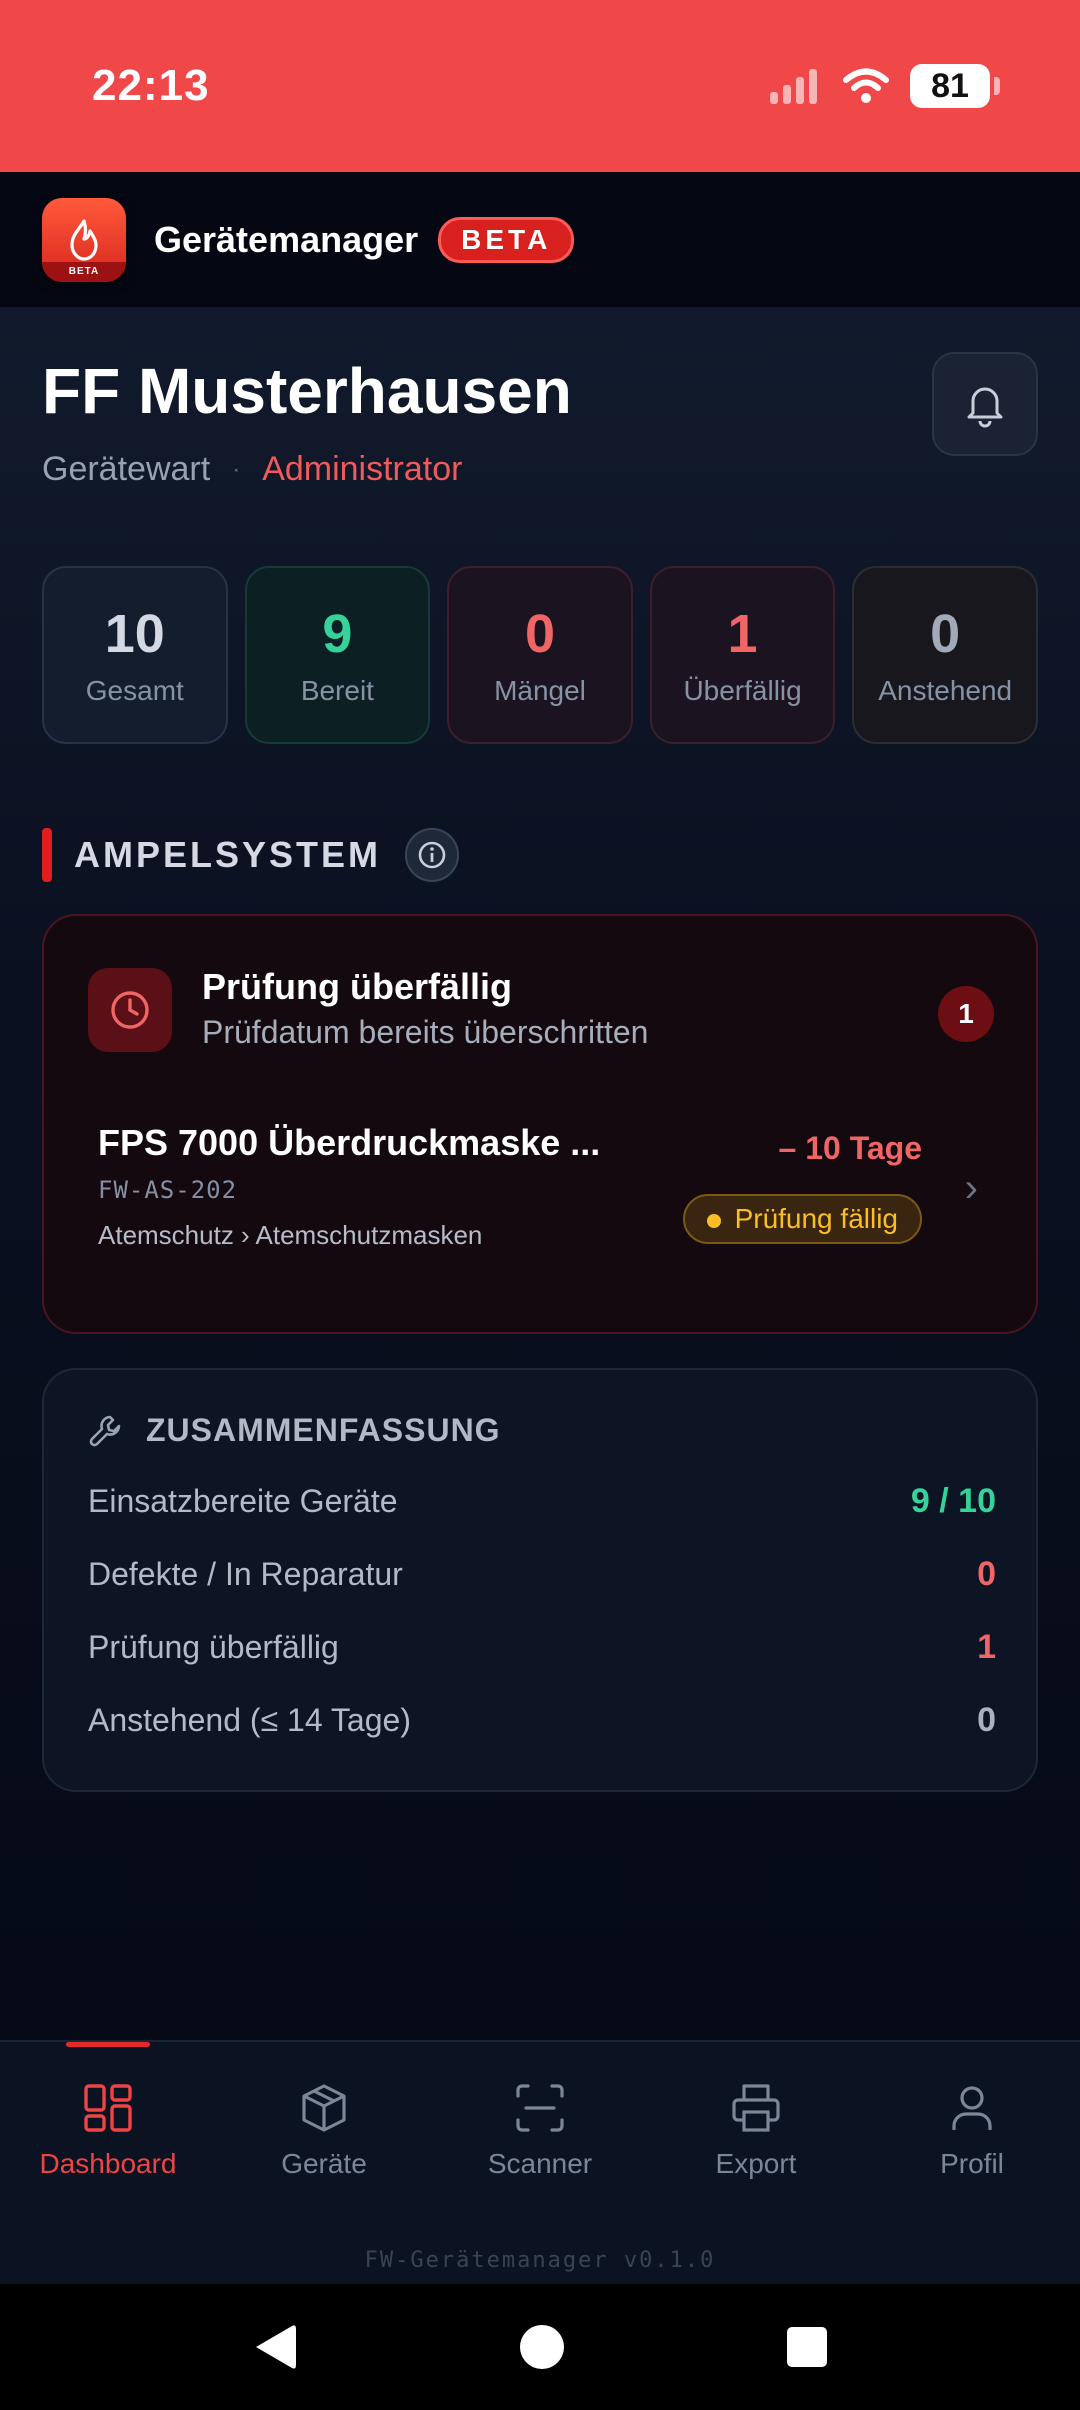 This screenshot has width=1080, height=2410. What do you see at coordinates (542, 1720) in the screenshot?
I see `summary-row-pending: Anstehend (≤ 14 Tage) 0` at bounding box center [542, 1720].